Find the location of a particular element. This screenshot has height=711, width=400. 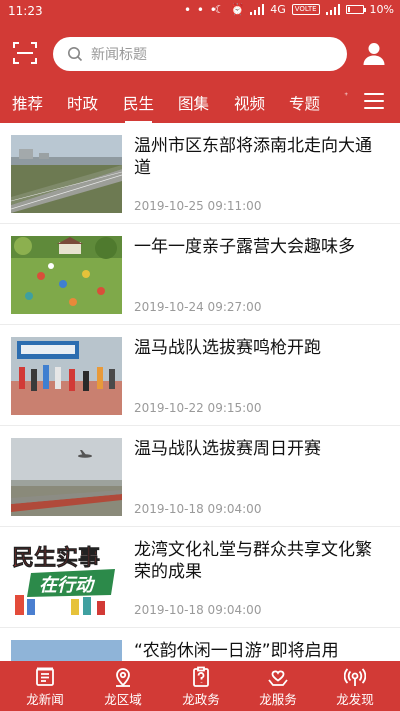

list-item: 一年一度亲子露营大会趣味多 2019-10-24 09:27:00 is located at coordinates (200, 274).